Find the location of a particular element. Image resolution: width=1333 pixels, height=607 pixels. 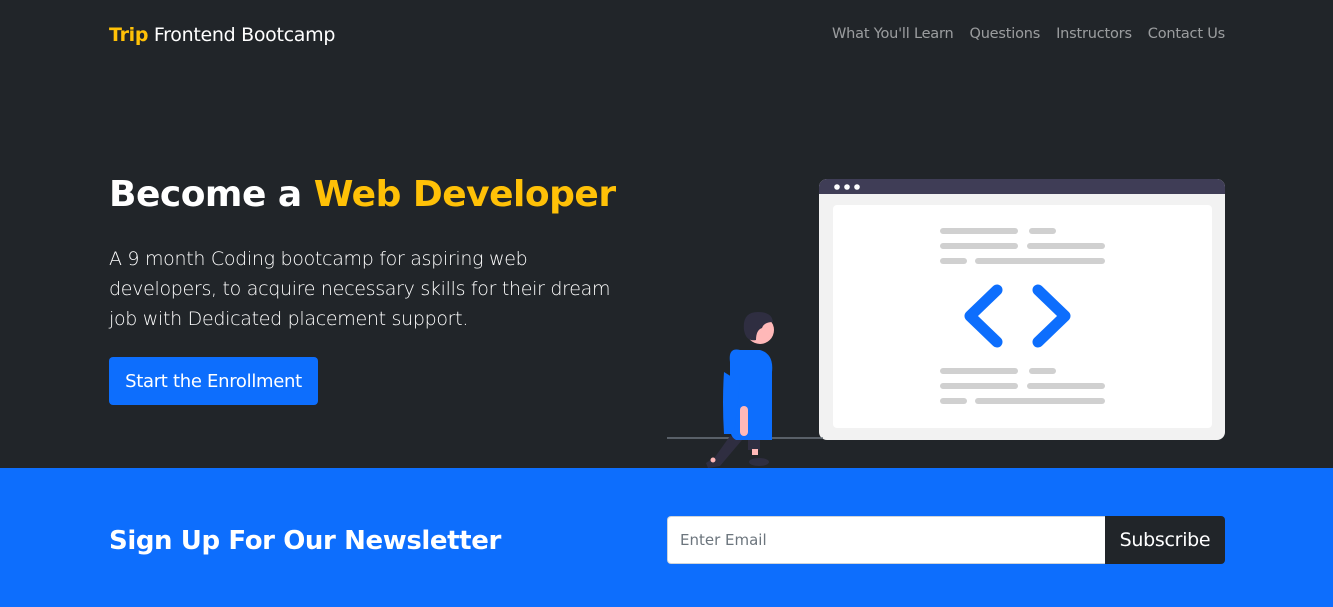

hero-title: Become a Web Developer is located at coordinates (362, 194).